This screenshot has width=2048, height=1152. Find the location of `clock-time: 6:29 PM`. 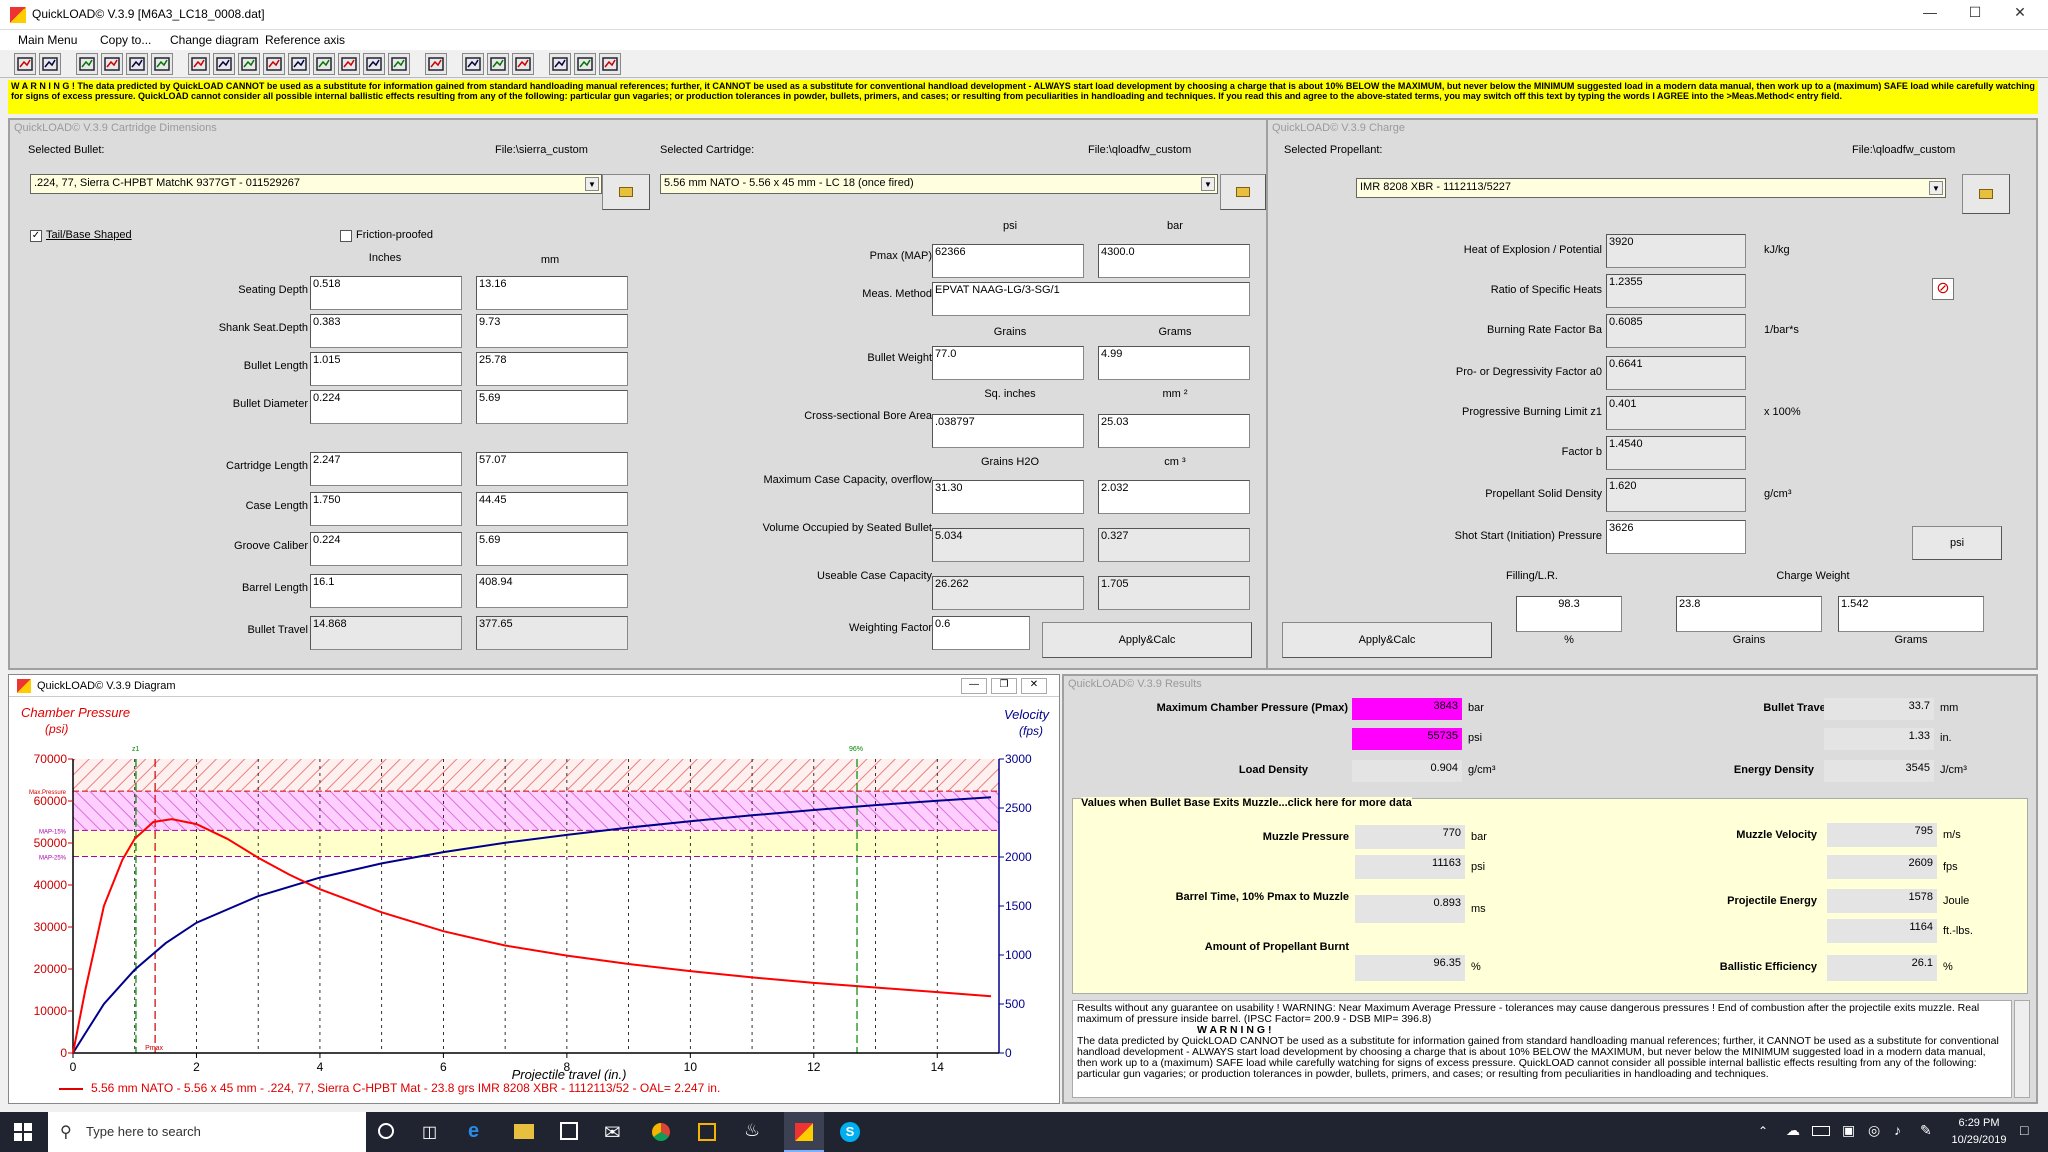

clock-time: 6:29 PM is located at coordinates (1979, 1123).